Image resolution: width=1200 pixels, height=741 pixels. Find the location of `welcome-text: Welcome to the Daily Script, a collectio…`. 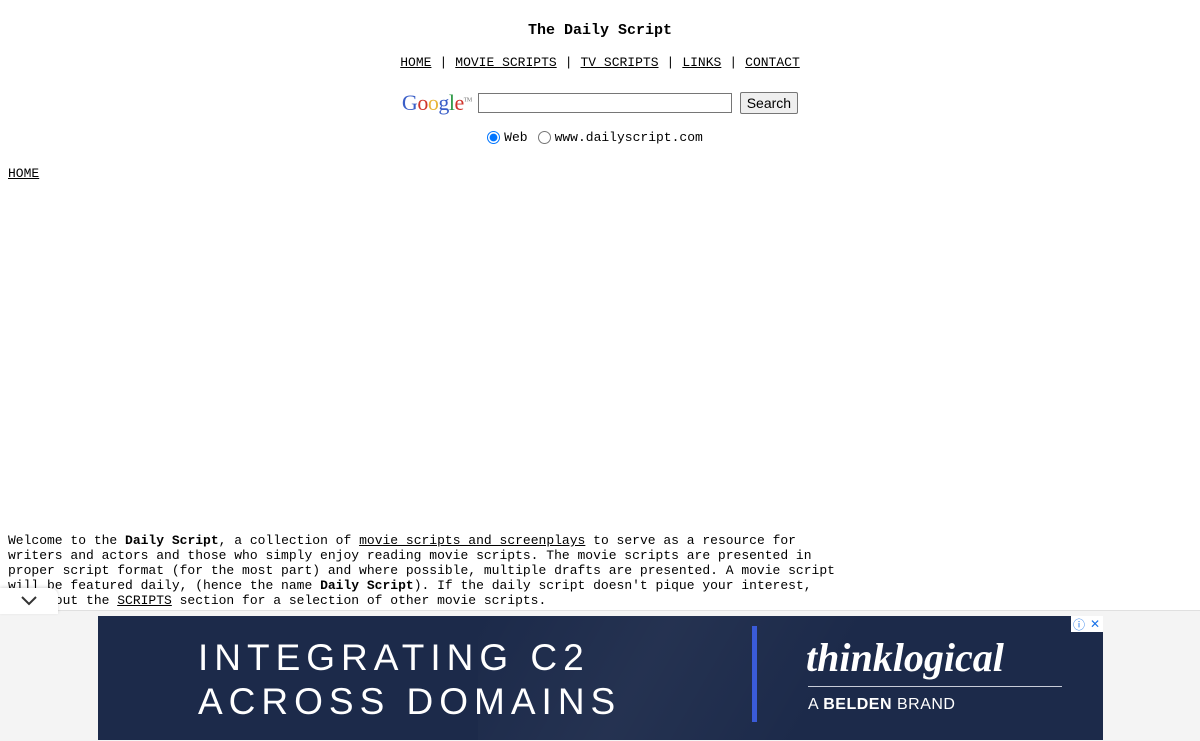

welcome-text: Welcome to the Daily Script, a collectio… is located at coordinates (438, 570).